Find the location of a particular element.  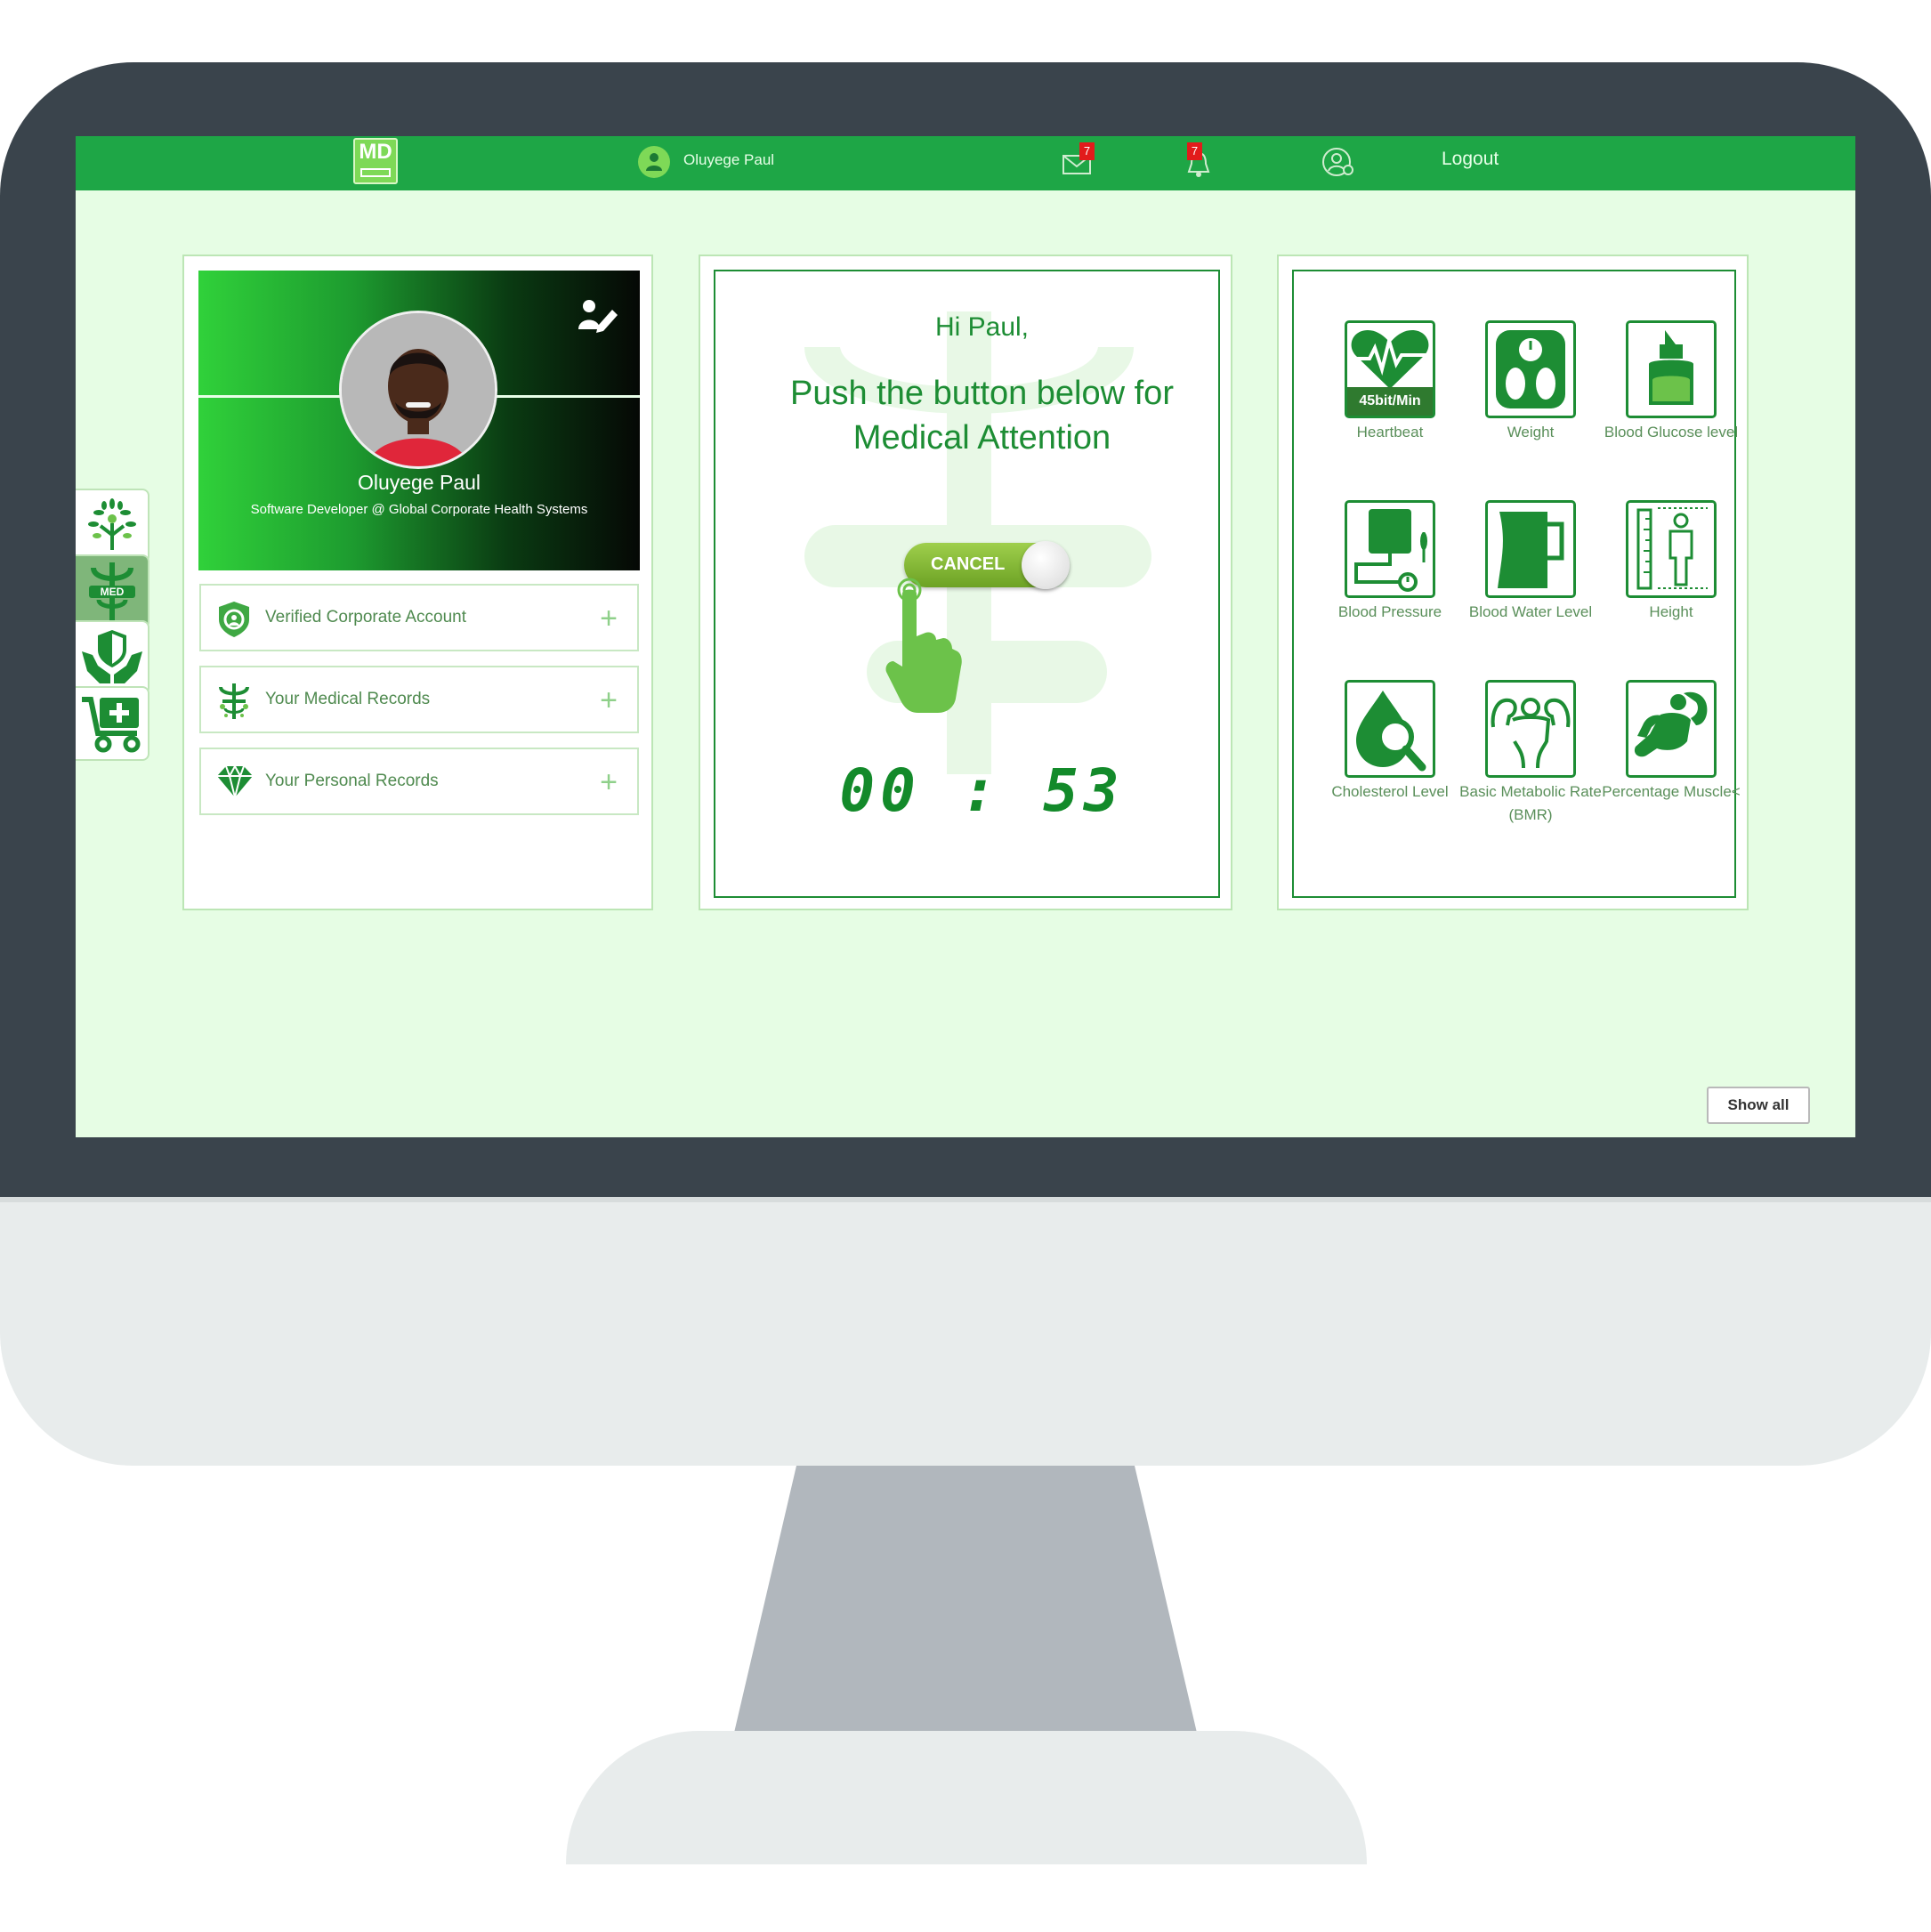

logo-text: MD is located at coordinates (375, 152).